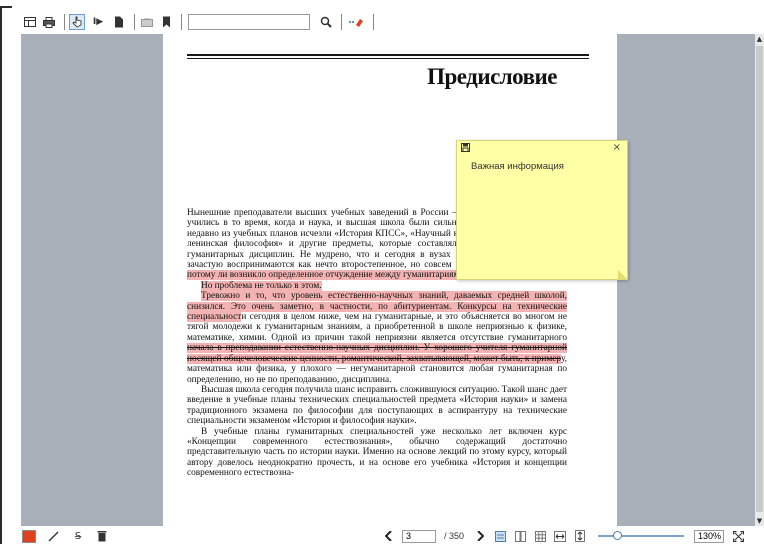 This screenshot has width=764, height=544. Describe the element at coordinates (77, 22) in the screenshot. I see `select-tool-icon` at that location.